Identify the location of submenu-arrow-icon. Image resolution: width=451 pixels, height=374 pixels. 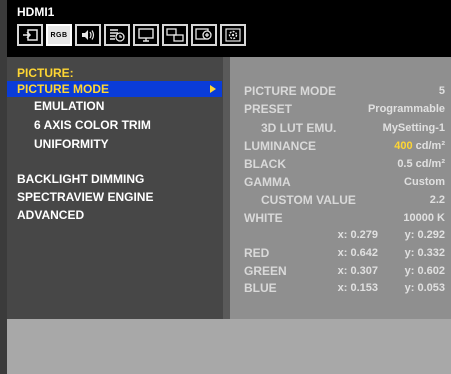
(213, 89).